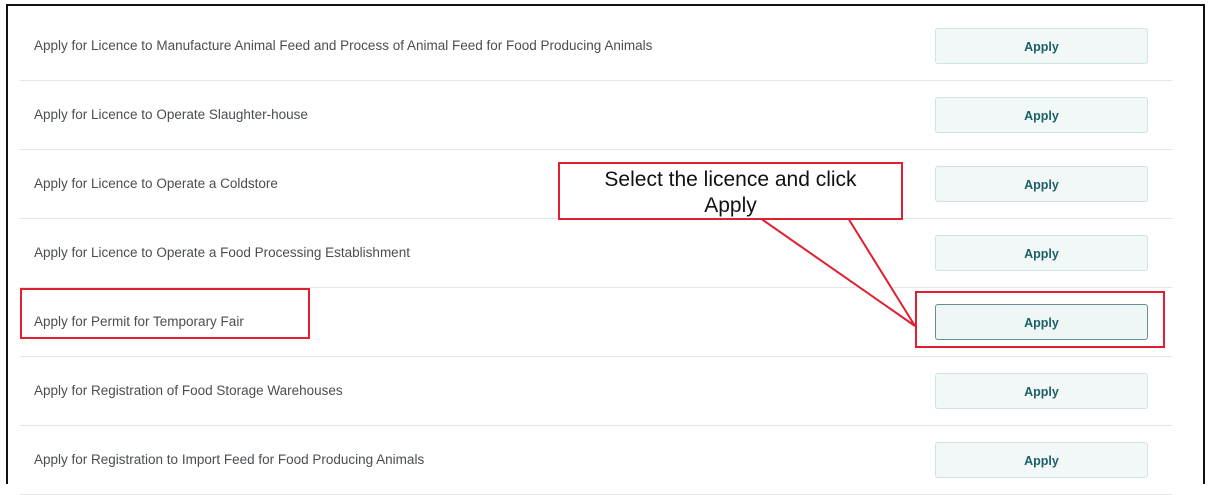 This screenshot has width=1209, height=495. I want to click on callout-box: Select the licence and click Apply, so click(730, 191).